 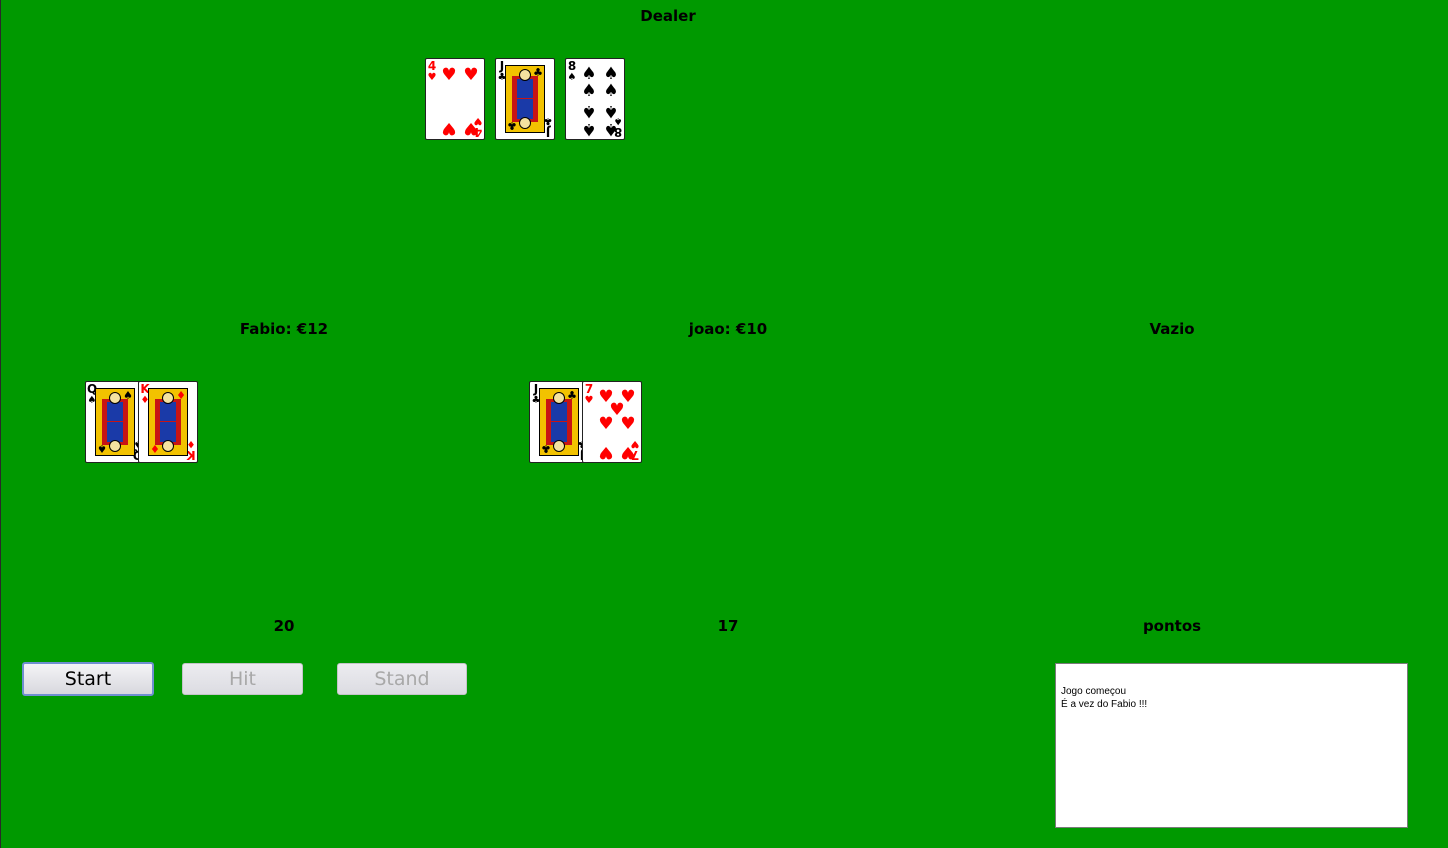 I want to click on hit-button: Hit, so click(x=242, y=679).